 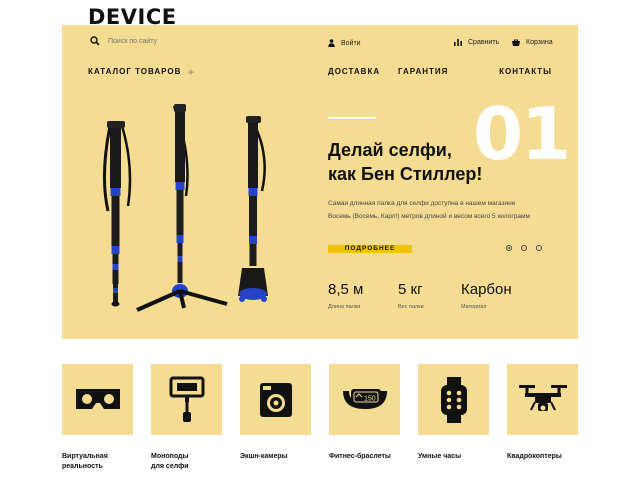 I want to click on category-vr-tile, so click(x=97, y=399).